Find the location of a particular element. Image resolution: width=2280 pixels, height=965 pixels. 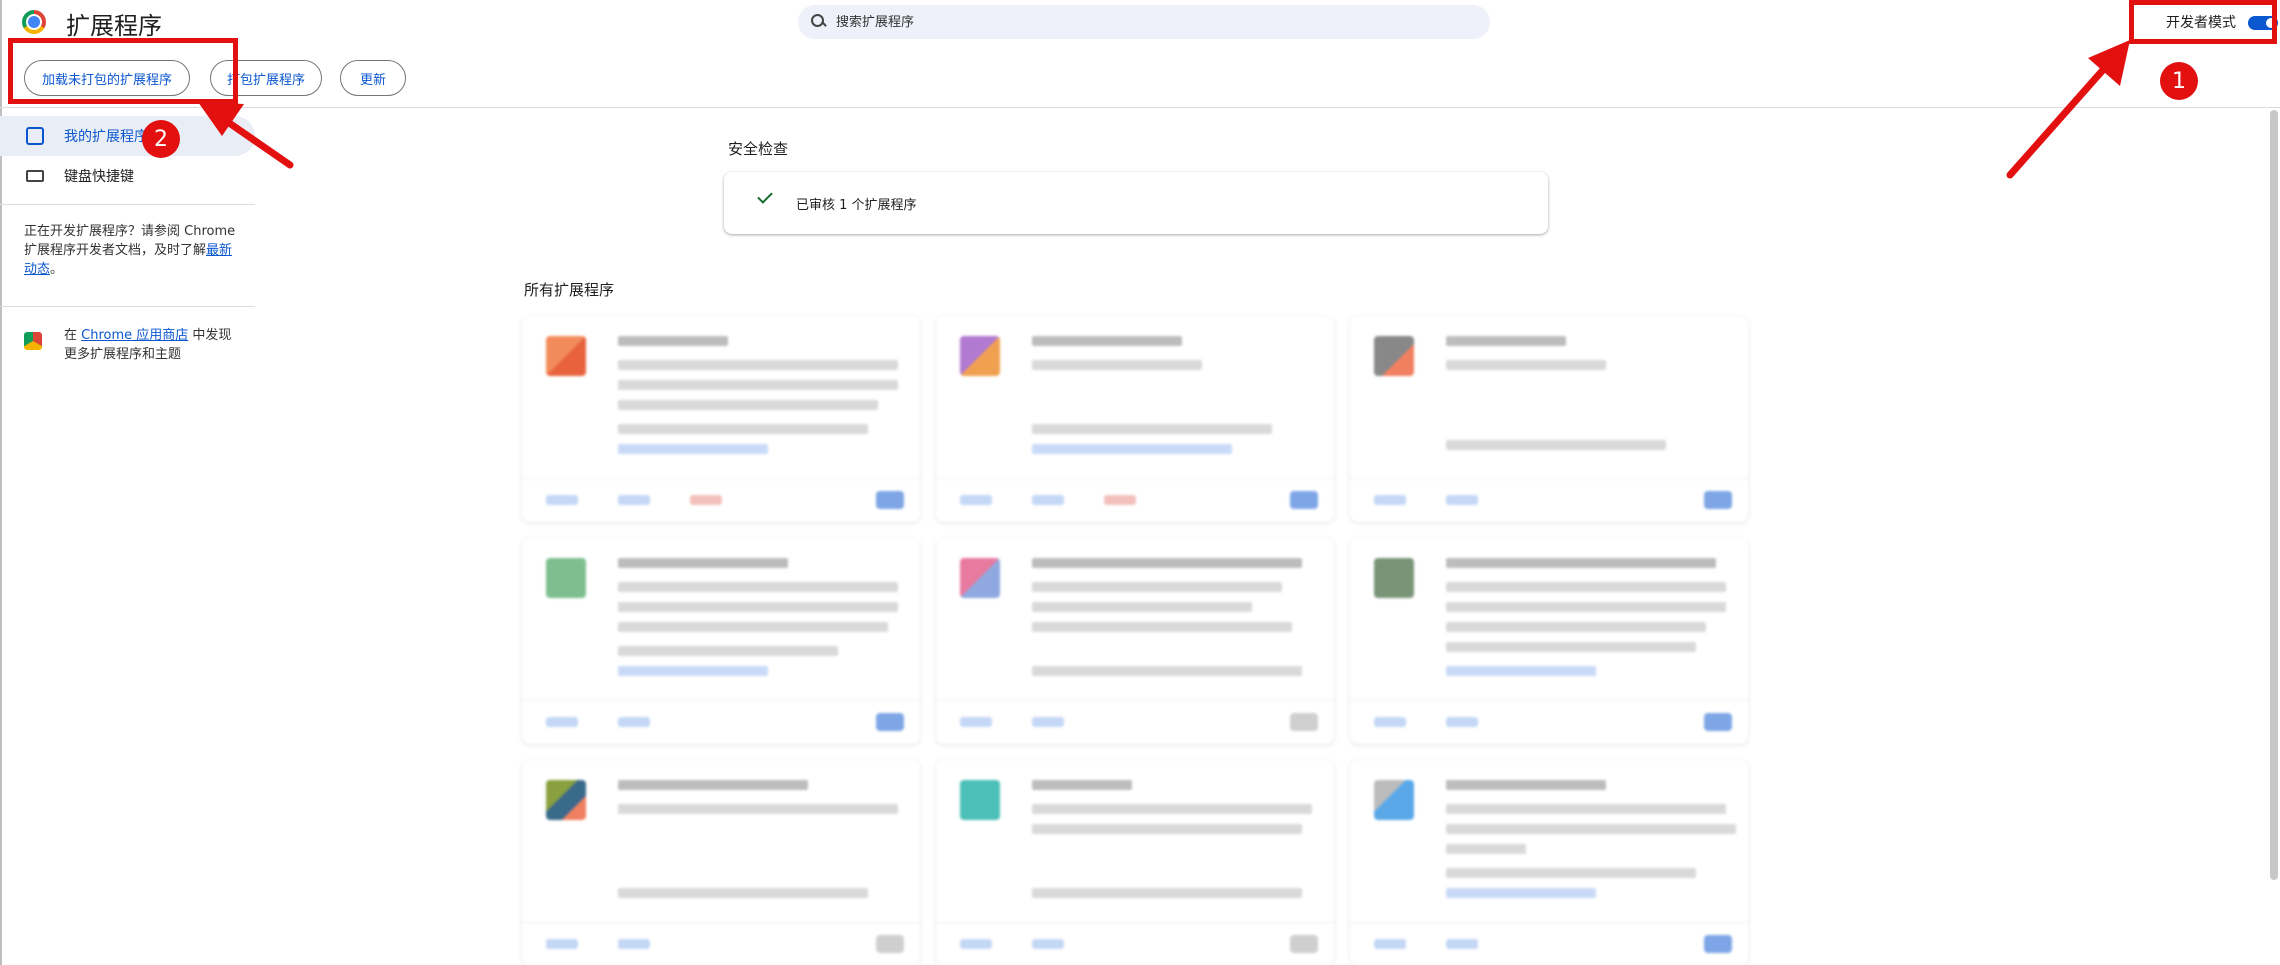

annotation-box-dev-mode is located at coordinates (2203, 22).